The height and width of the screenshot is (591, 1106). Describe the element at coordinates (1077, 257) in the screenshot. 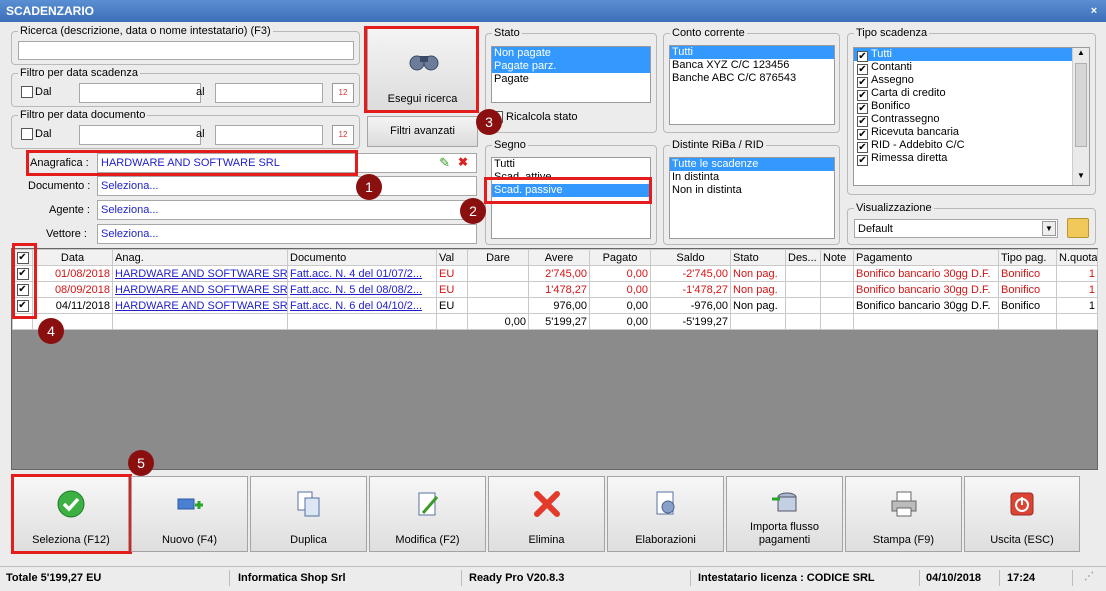

I see `col-header: N.quota` at that location.